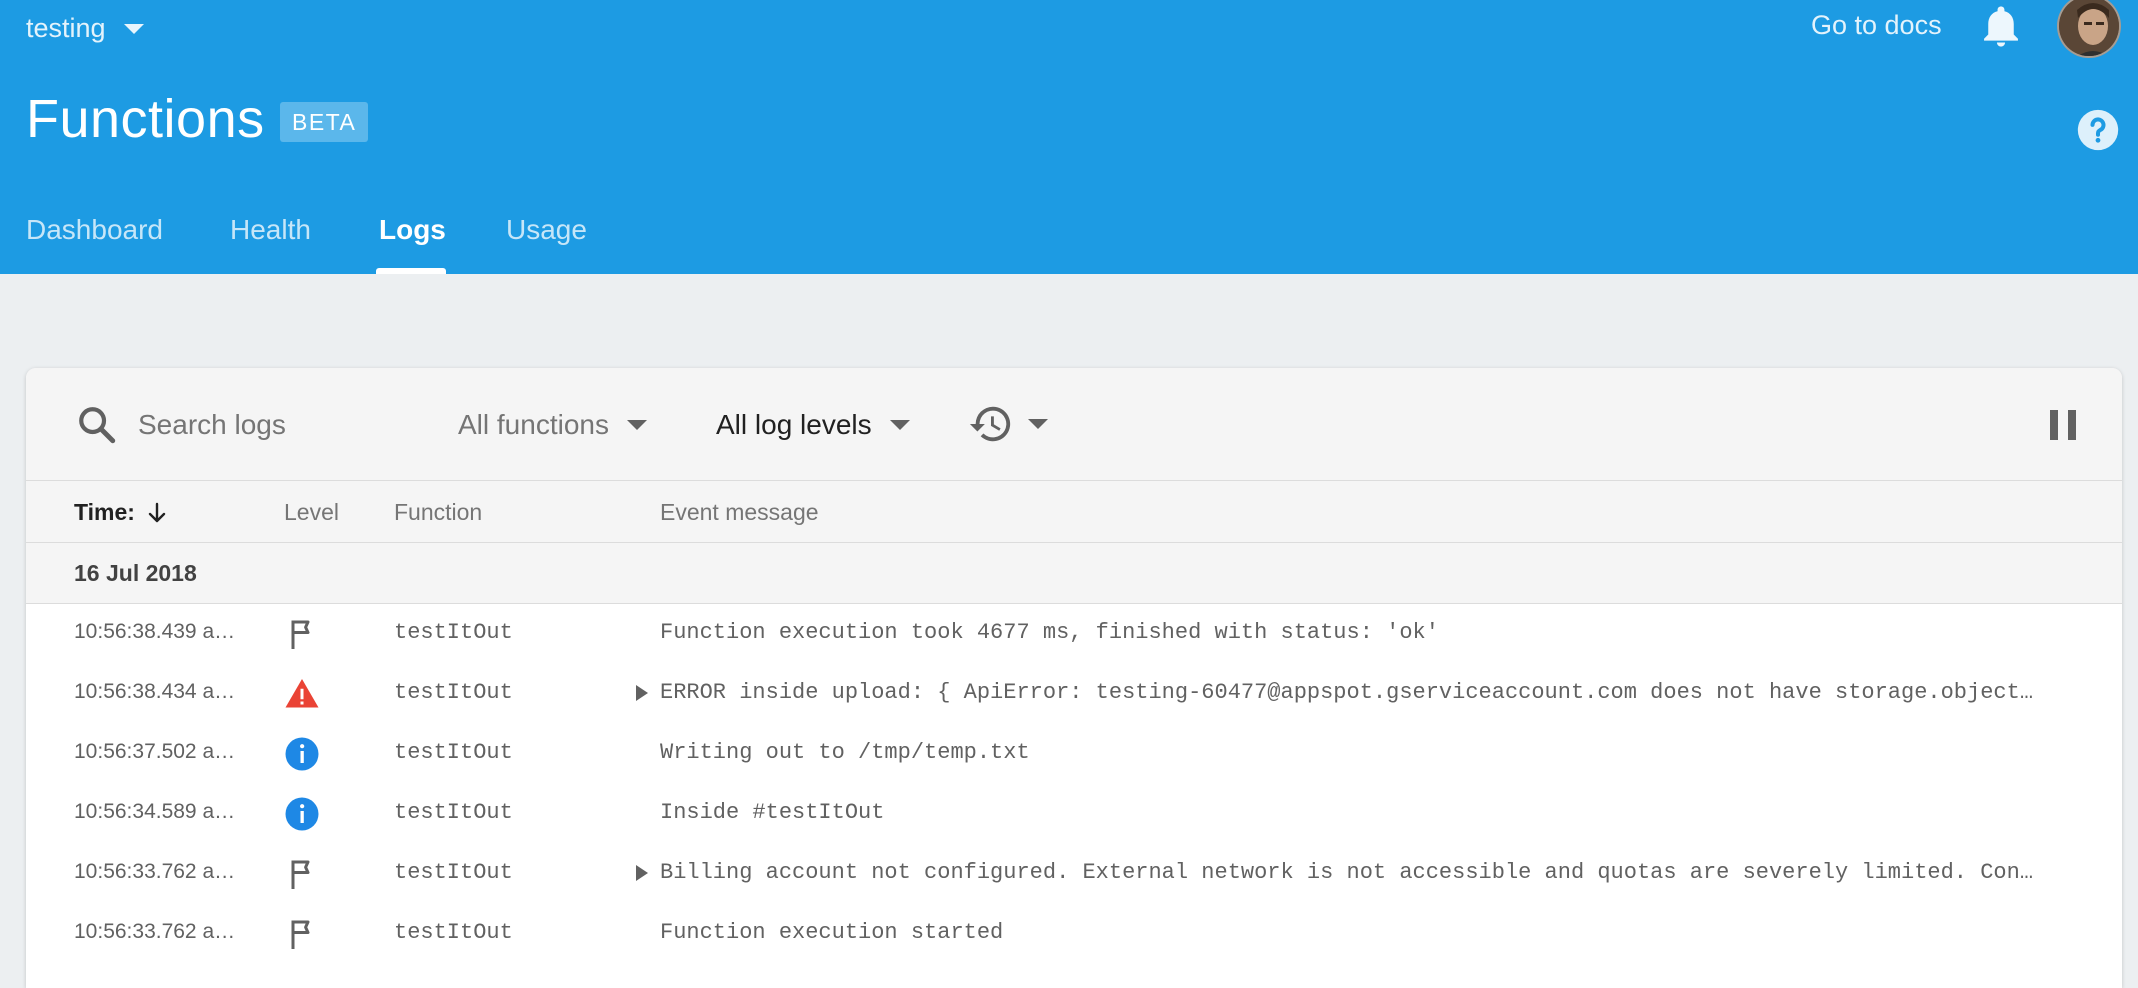 The height and width of the screenshot is (988, 2138). Describe the element at coordinates (311, 512) in the screenshot. I see `level-column-label: Level` at that location.